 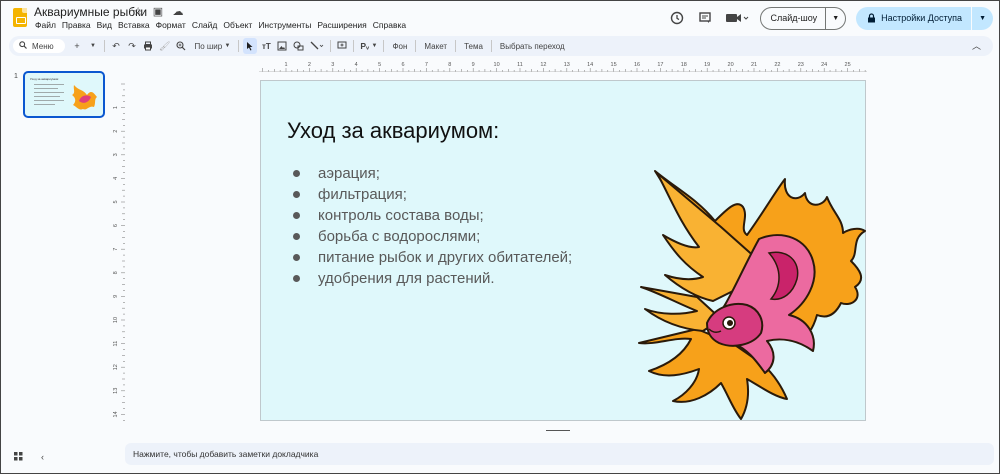 I want to click on collapse-toolbar-icon: ︿, so click(x=976, y=45).